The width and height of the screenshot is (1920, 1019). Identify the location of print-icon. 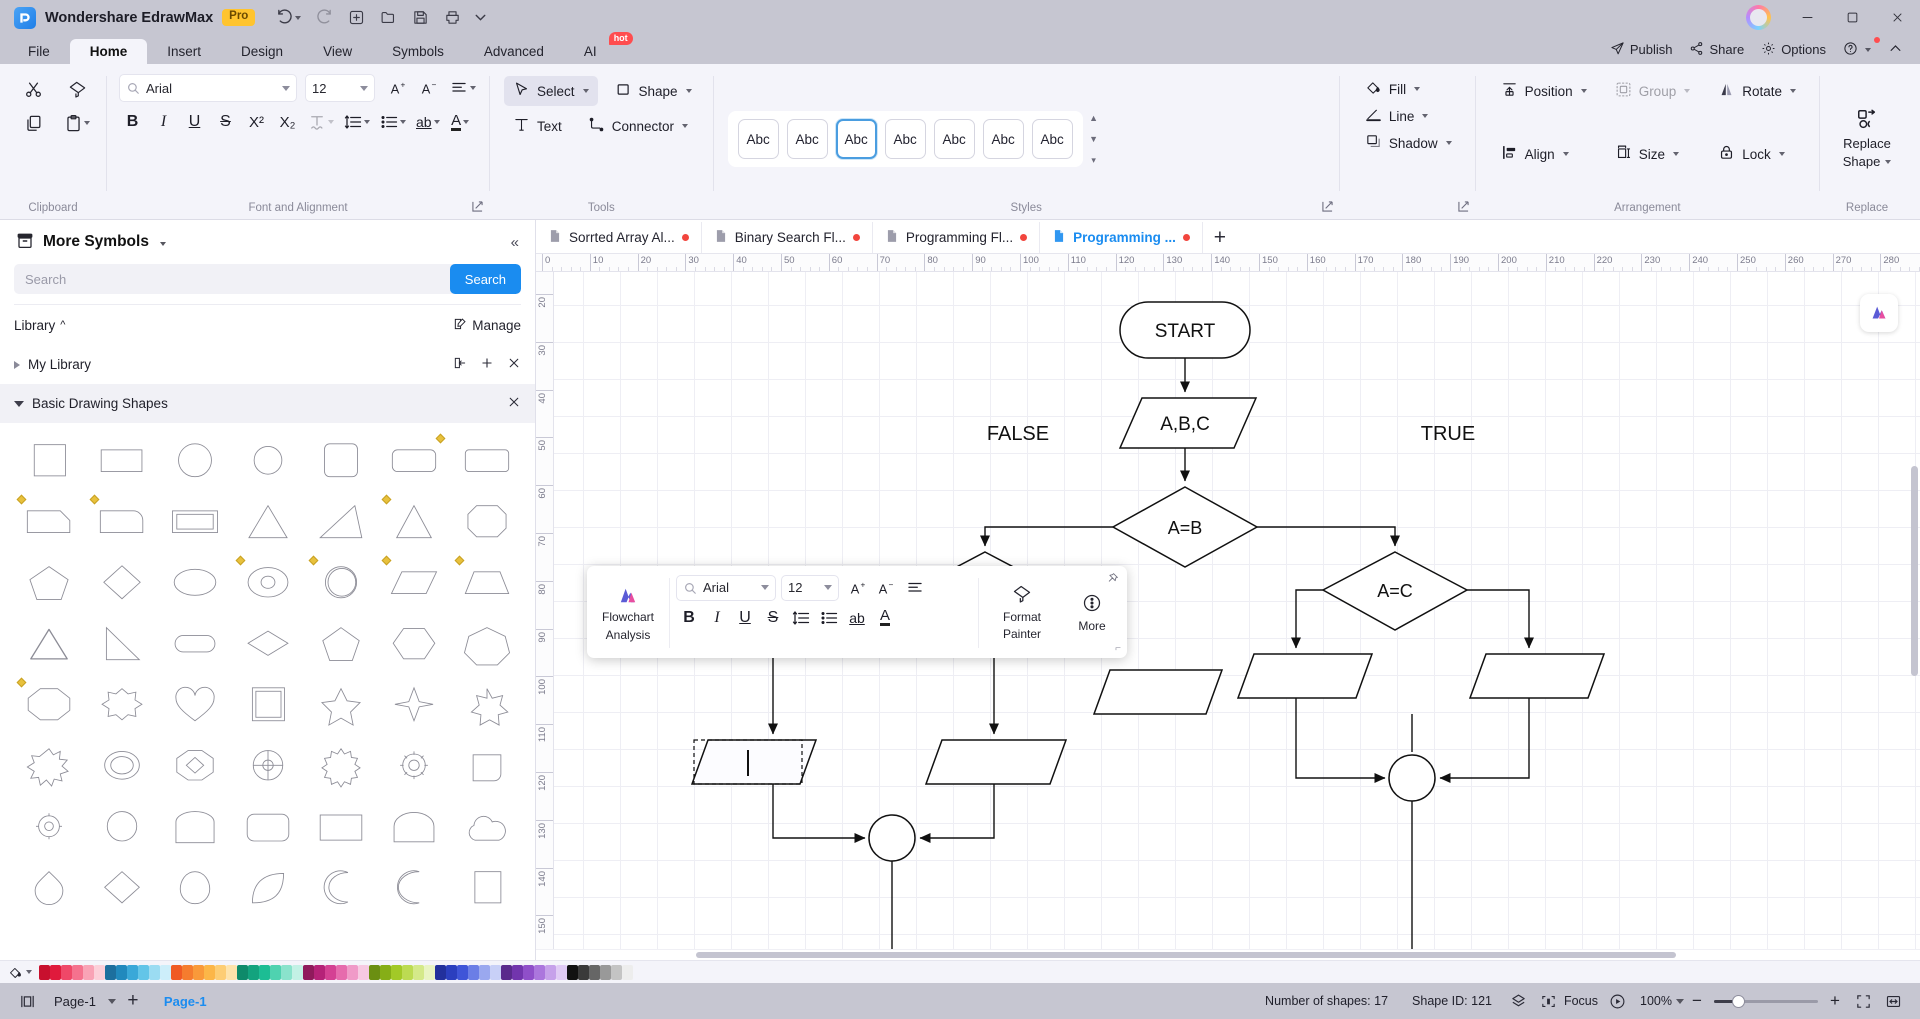
(452, 18).